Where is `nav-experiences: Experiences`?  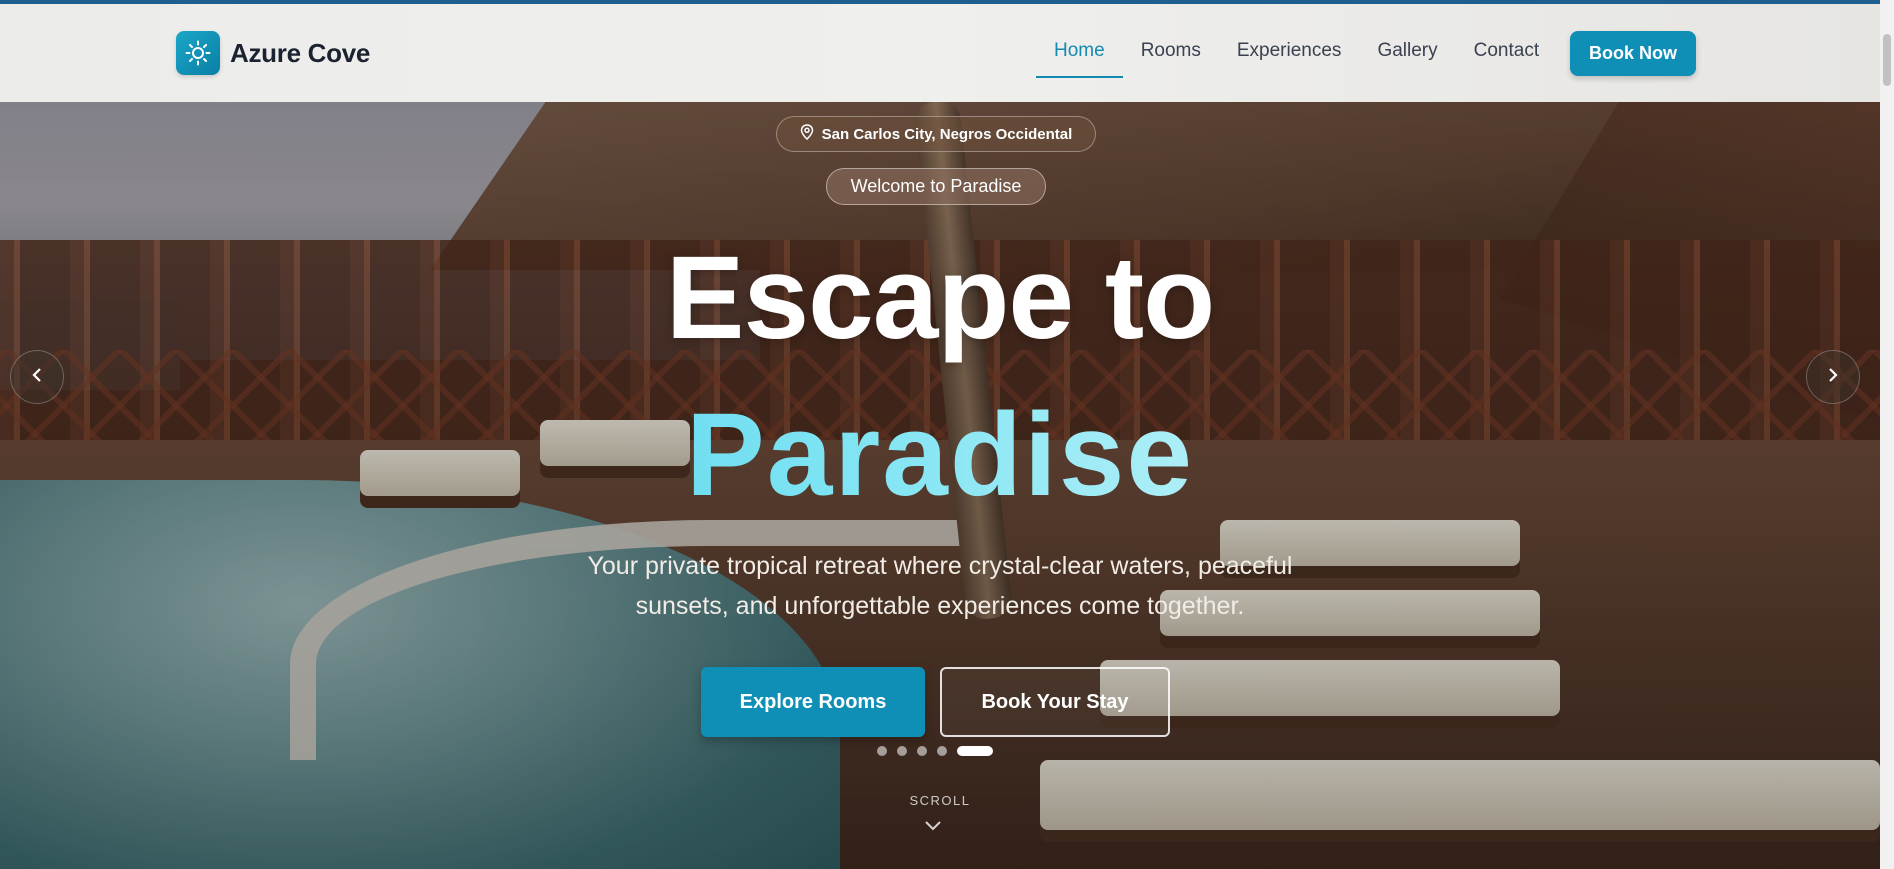
nav-experiences: Experiences is located at coordinates (1289, 59).